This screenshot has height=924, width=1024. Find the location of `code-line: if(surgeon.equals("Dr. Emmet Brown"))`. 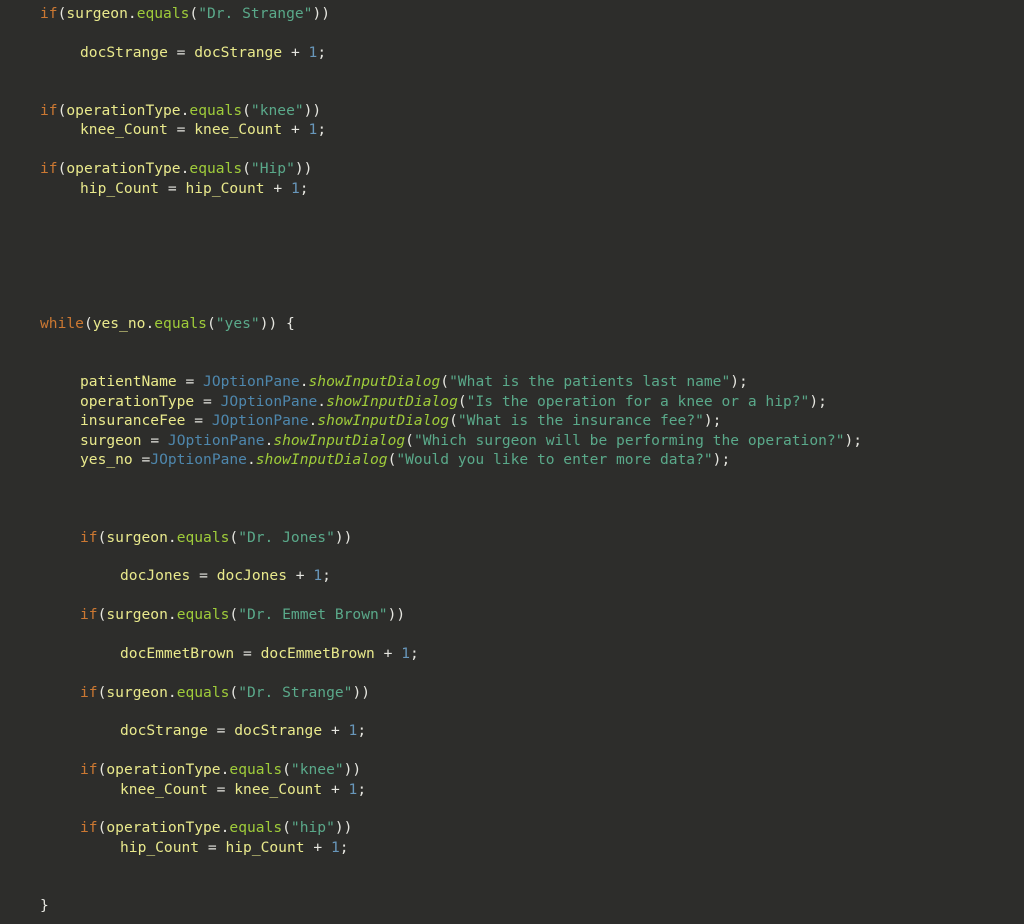

code-line: if(surgeon.equals("Dr. Emmet Brown")) is located at coordinates (512, 614).